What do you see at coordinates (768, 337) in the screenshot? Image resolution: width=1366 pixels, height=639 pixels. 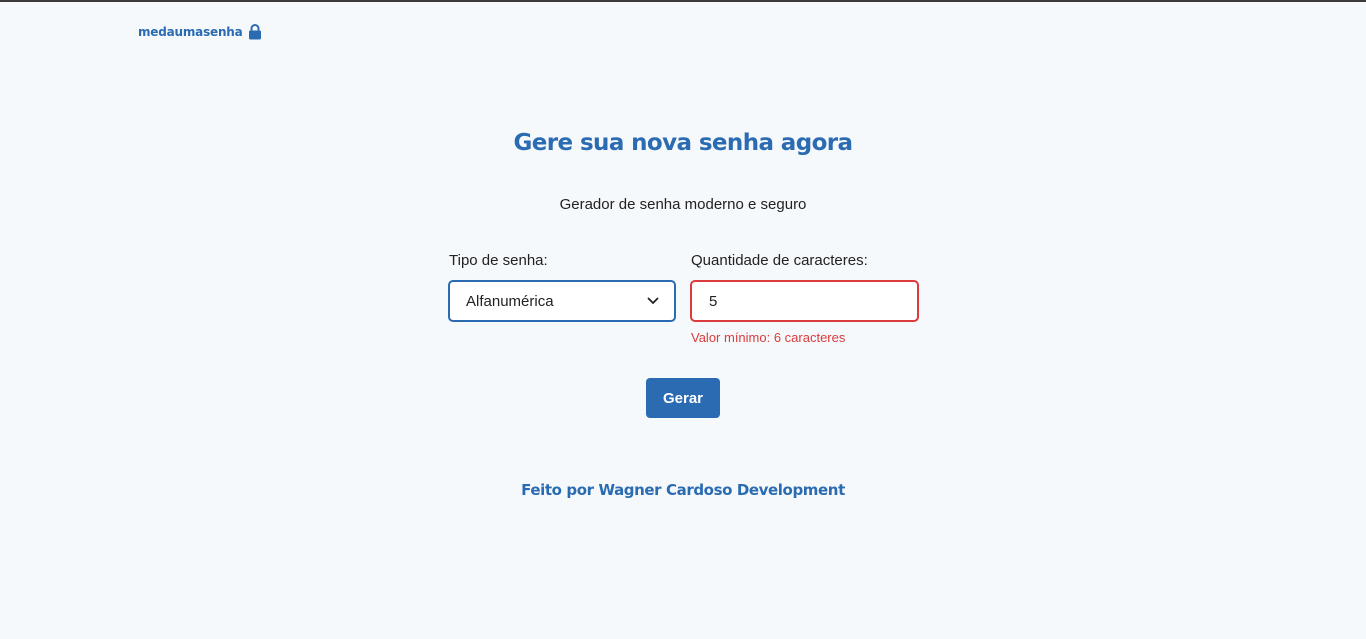 I see `character-count-error: Valor mínimo: 6 caracteres` at bounding box center [768, 337].